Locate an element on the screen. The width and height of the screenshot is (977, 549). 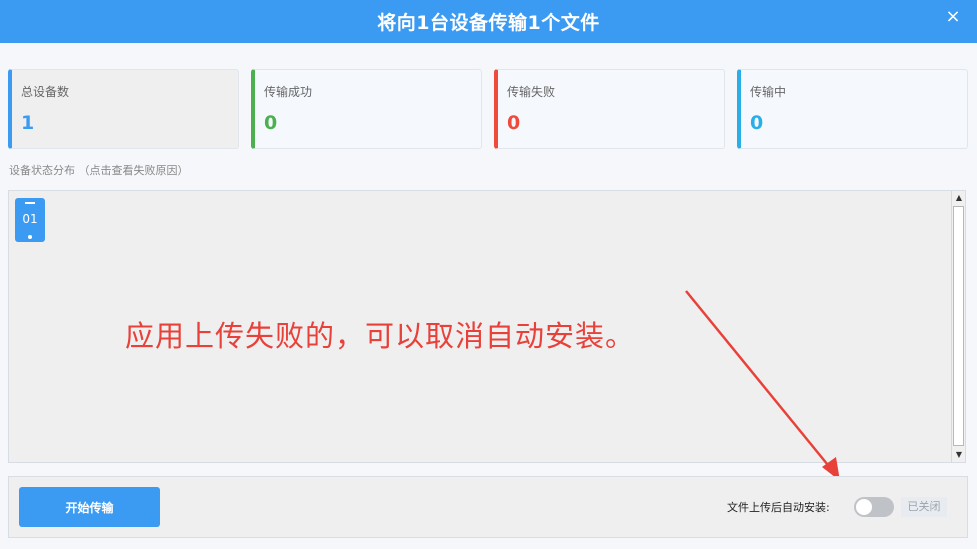
annotation-text: 应用上传失败的，可以取消自动安装。 is located at coordinates (380, 336).